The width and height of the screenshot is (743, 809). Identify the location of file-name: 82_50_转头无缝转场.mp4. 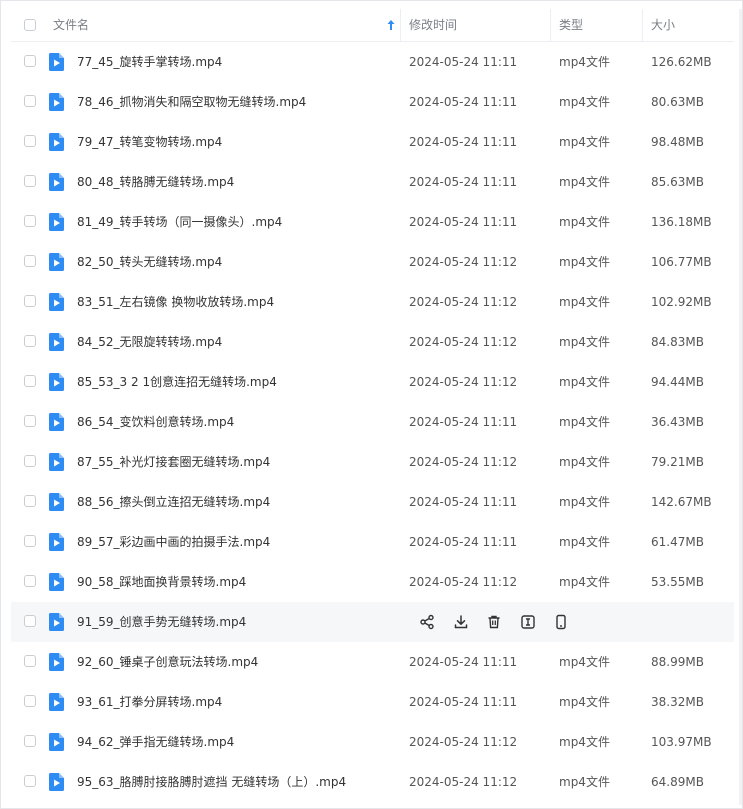
(149, 262).